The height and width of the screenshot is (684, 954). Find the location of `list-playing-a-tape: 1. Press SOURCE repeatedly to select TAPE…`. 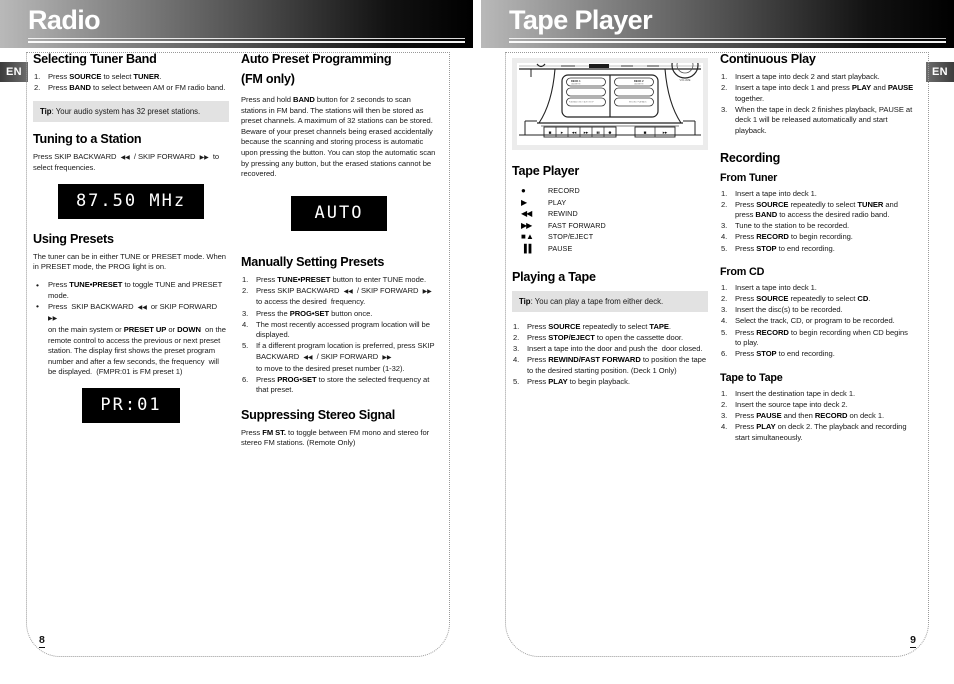

list-playing-a-tape: 1. Press SOURCE repeatedly to select TAPE… is located at coordinates (610, 355).